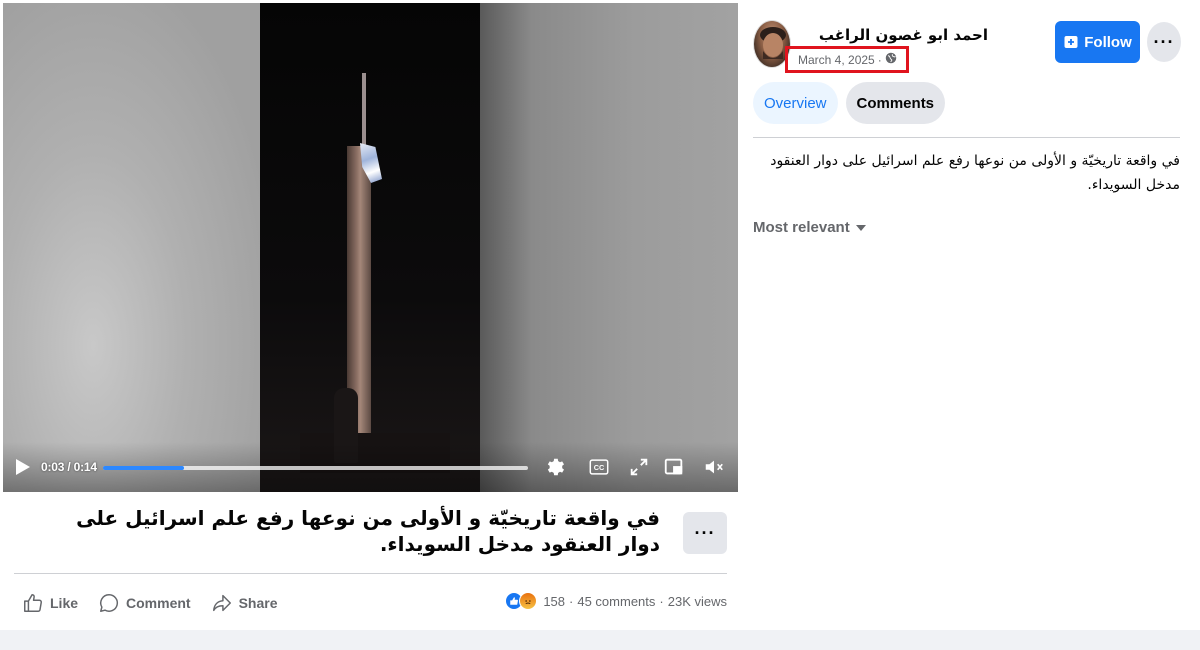 The height and width of the screenshot is (650, 1200). I want to click on comments-count: 45 comments, so click(616, 601).